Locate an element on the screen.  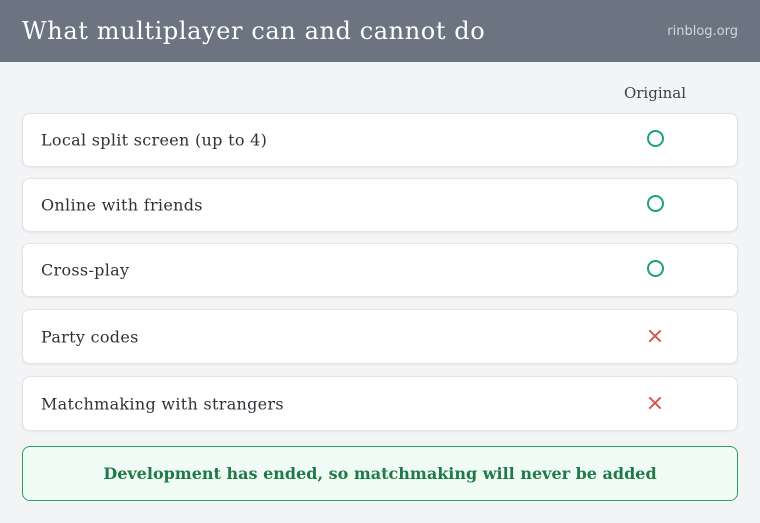
table-row: Online with friends is located at coordinates (380, 205).